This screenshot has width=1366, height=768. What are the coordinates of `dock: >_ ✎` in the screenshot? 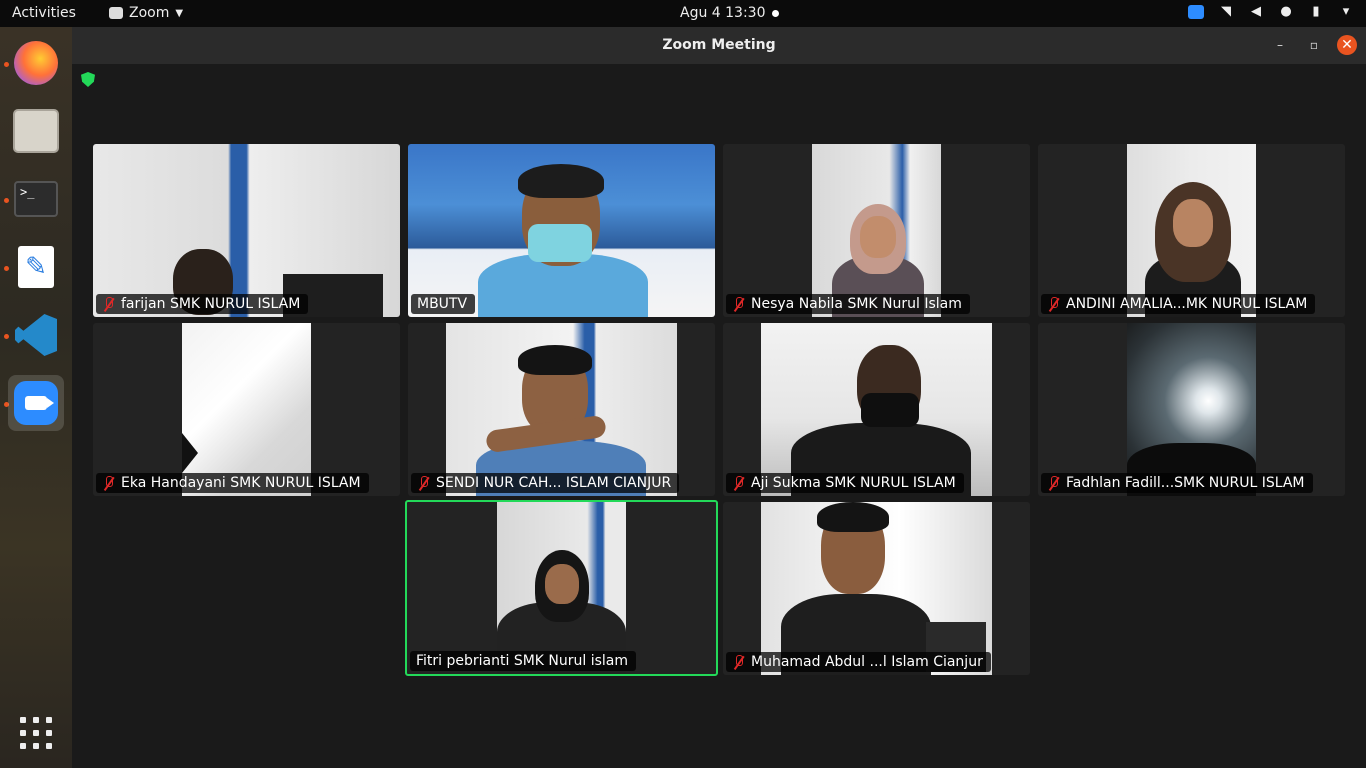 It's located at (36, 397).